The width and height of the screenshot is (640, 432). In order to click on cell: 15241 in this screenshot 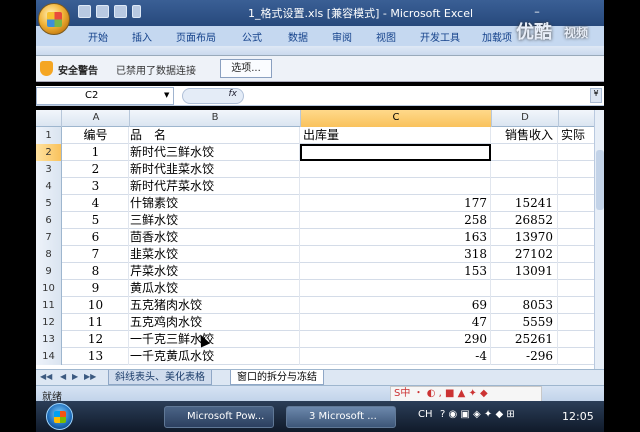, I will do `click(525, 203)`.